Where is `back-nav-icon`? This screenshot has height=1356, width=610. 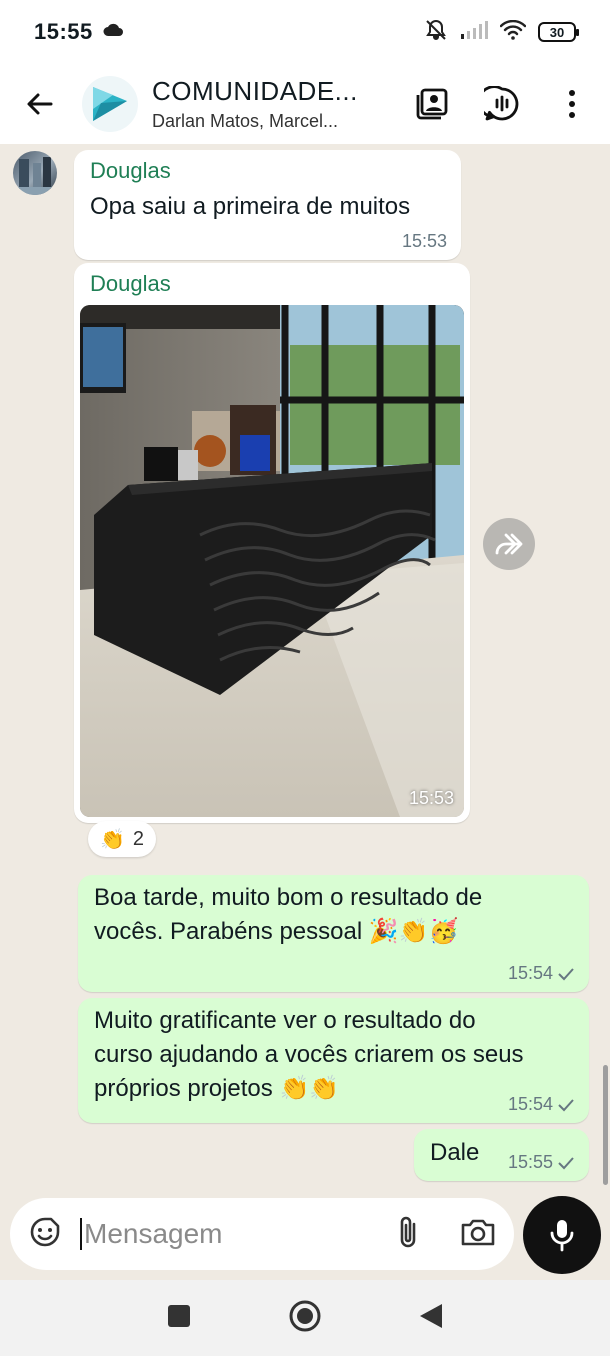
back-nav-icon is located at coordinates (431, 1318).